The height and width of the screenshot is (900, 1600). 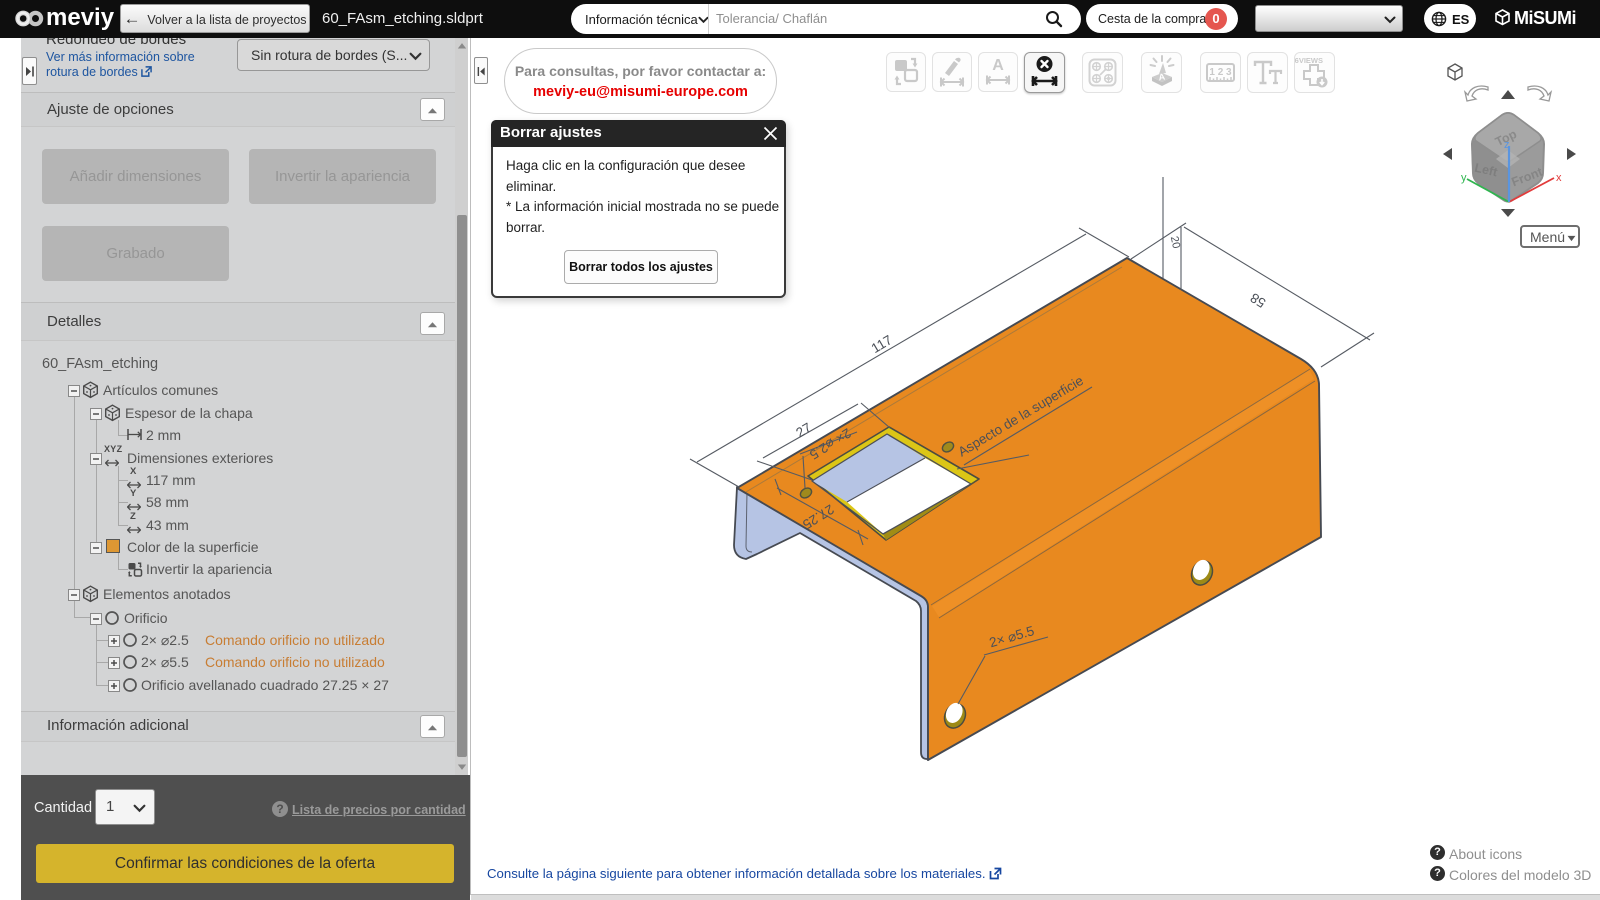 What do you see at coordinates (803, 430) in the screenshot?
I see `svg-text: 27` at bounding box center [803, 430].